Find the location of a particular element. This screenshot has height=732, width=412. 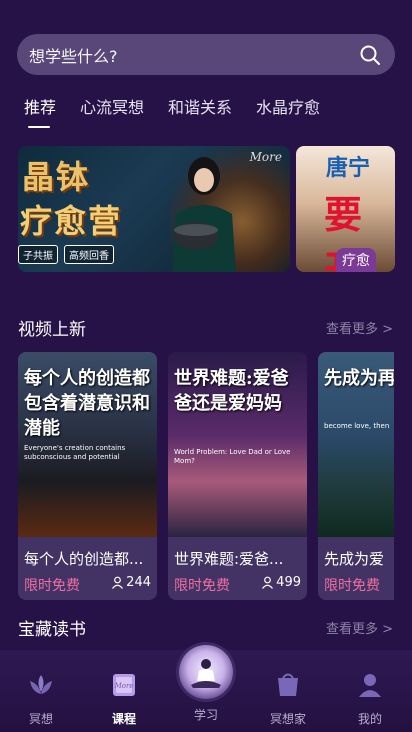

banner-tag: 子共振 is located at coordinates (38, 254).